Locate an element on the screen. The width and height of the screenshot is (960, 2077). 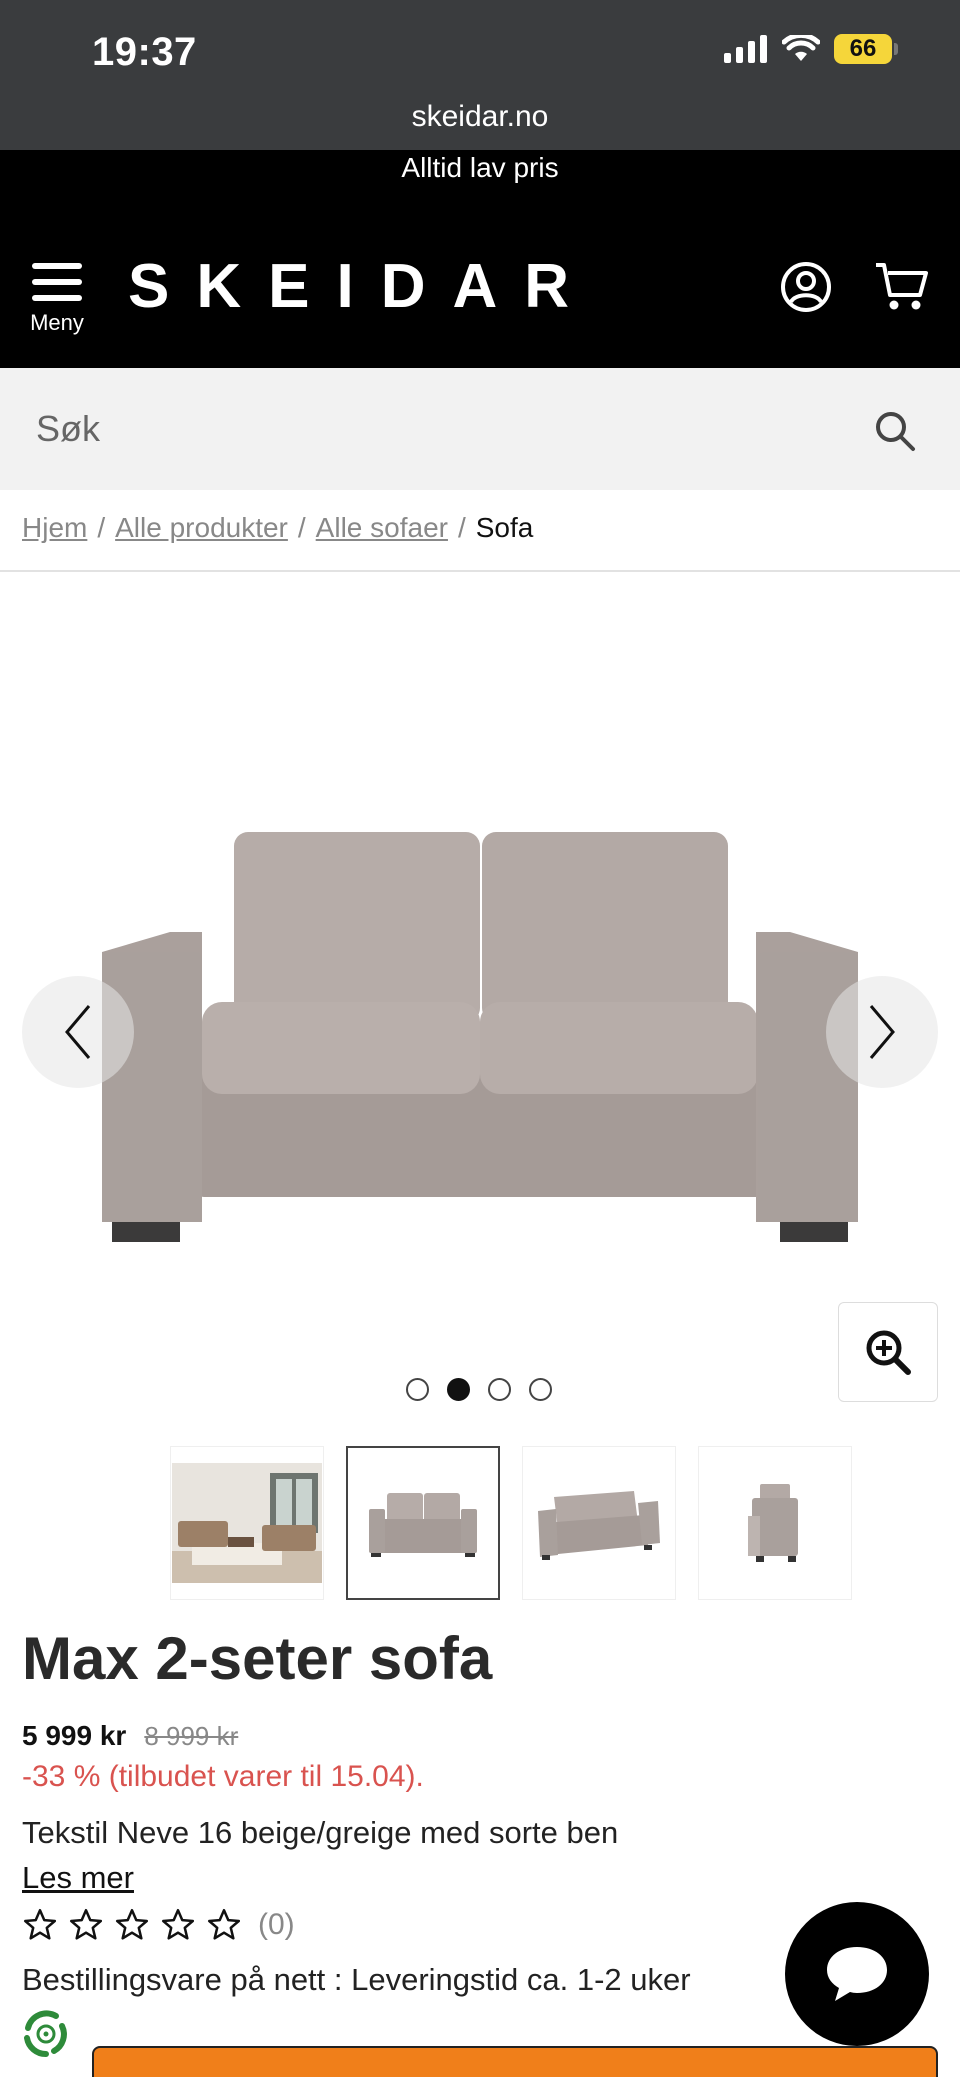
site-header: Meny SKEIDAR is located at coordinates (480, 286).